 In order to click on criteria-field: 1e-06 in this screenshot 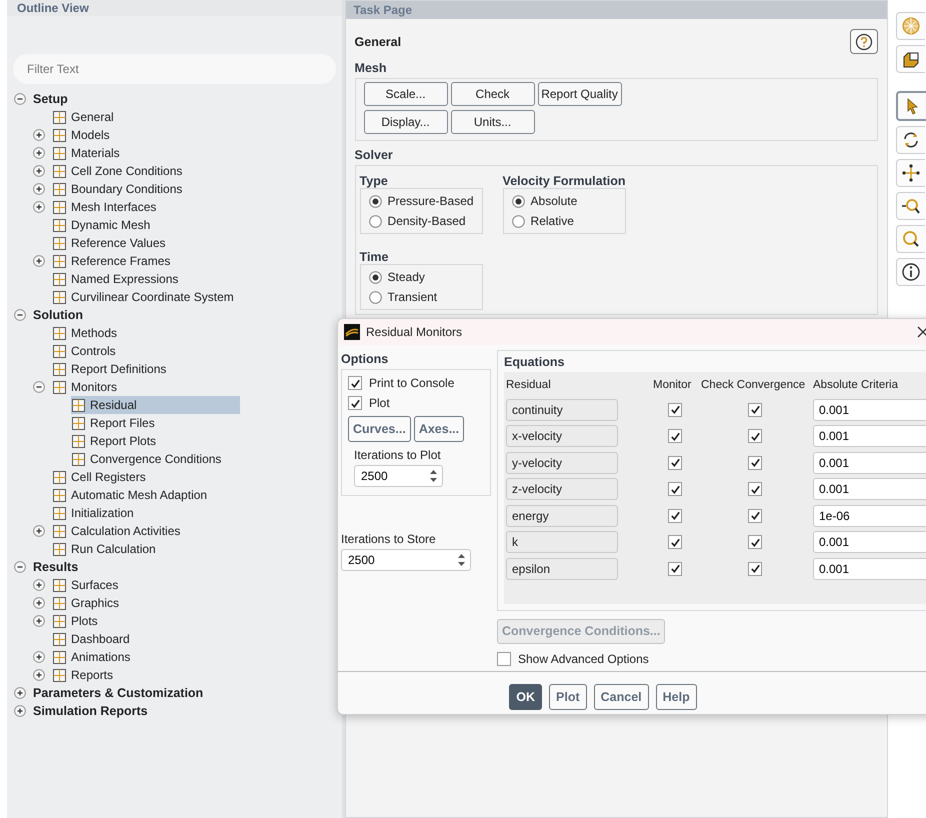, I will do `click(869, 515)`.